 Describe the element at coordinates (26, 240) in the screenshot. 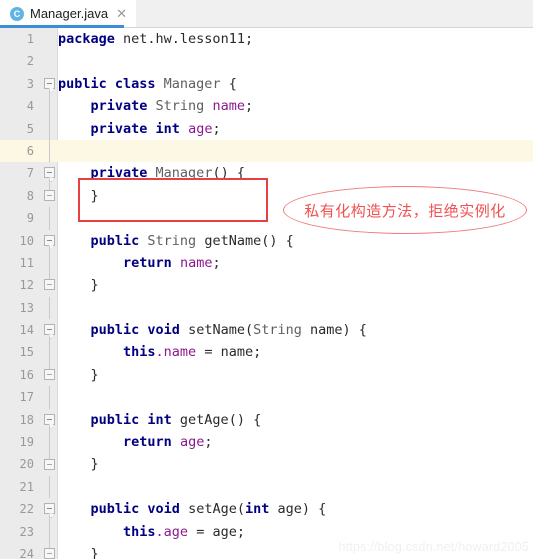

I see `line-number: 10` at that location.